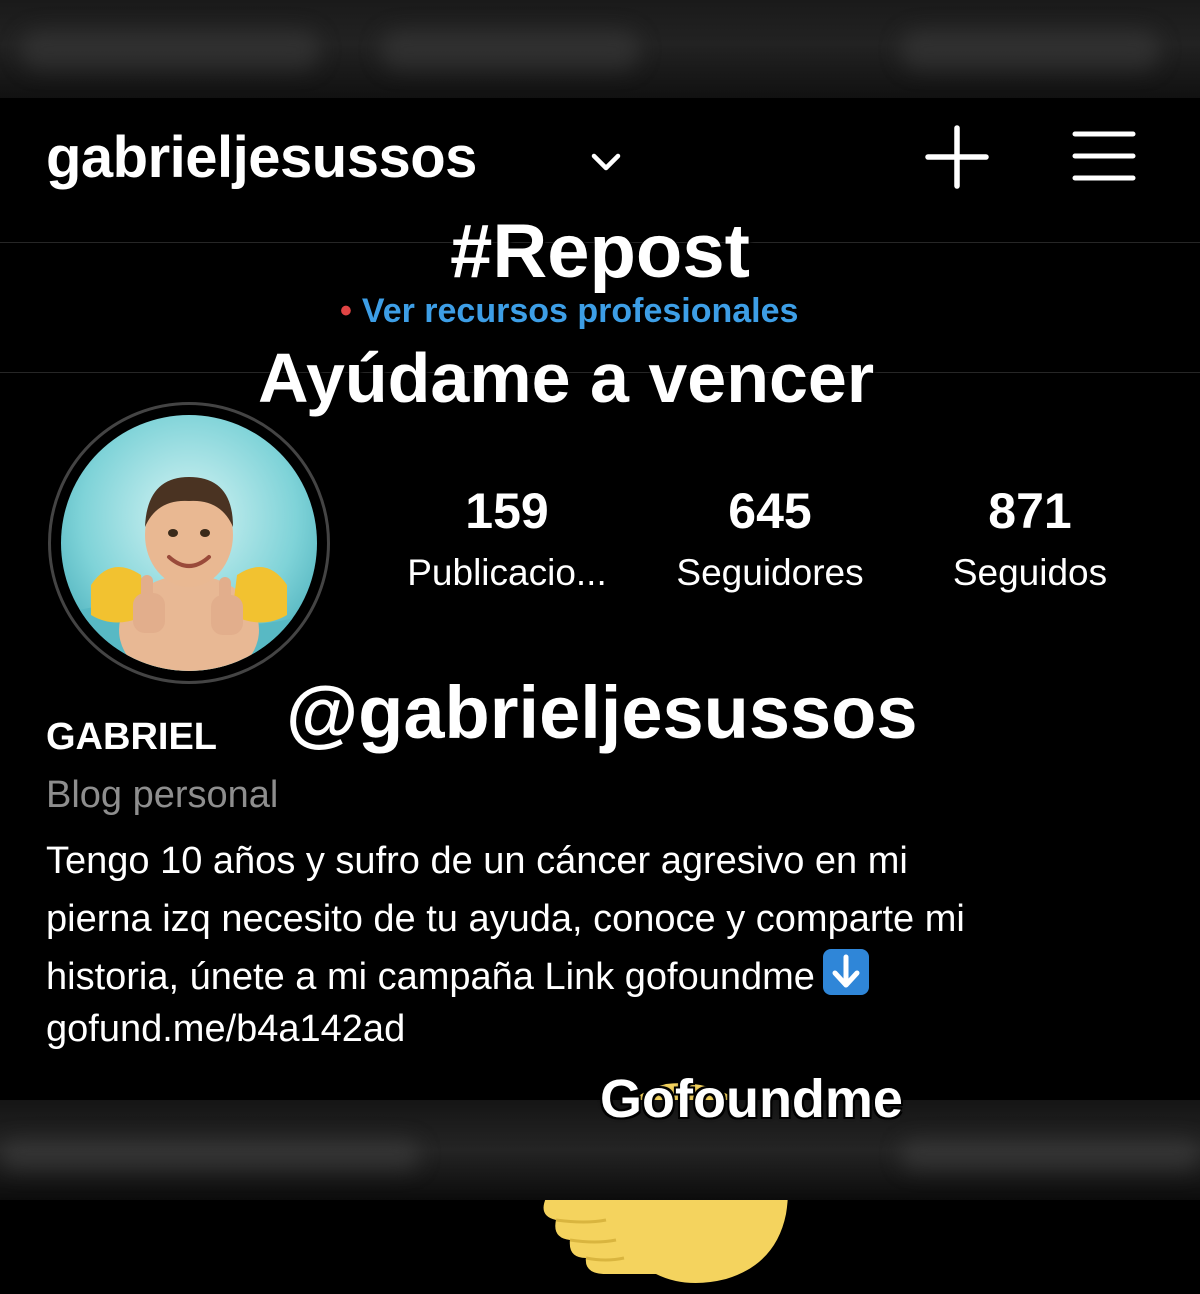  What do you see at coordinates (602, 712) in the screenshot?
I see `handle-overlay: @gabrieljesussos` at bounding box center [602, 712].